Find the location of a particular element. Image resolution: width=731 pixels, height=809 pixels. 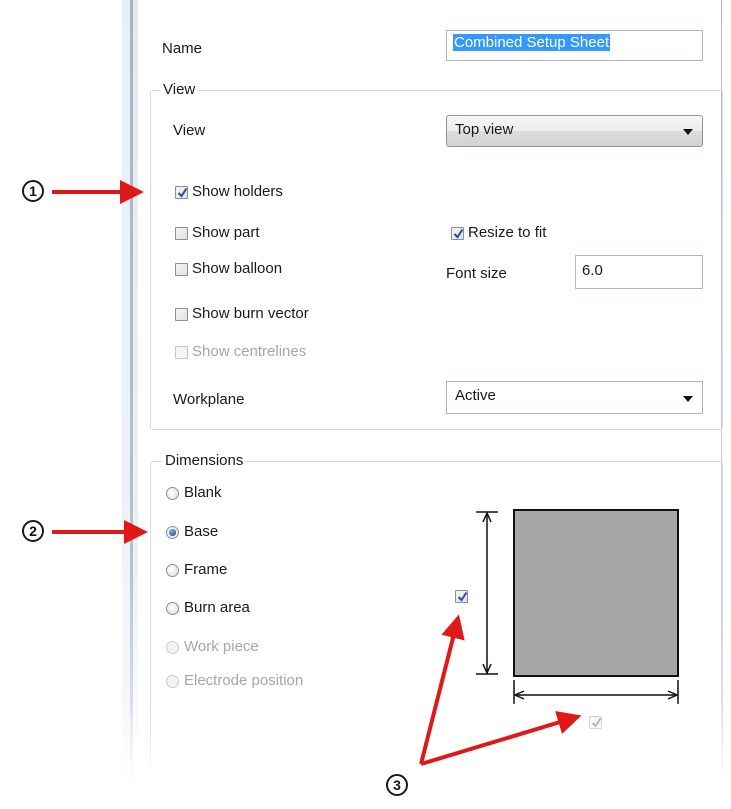

callout-3-arrow-right is located at coordinates (501, 738).